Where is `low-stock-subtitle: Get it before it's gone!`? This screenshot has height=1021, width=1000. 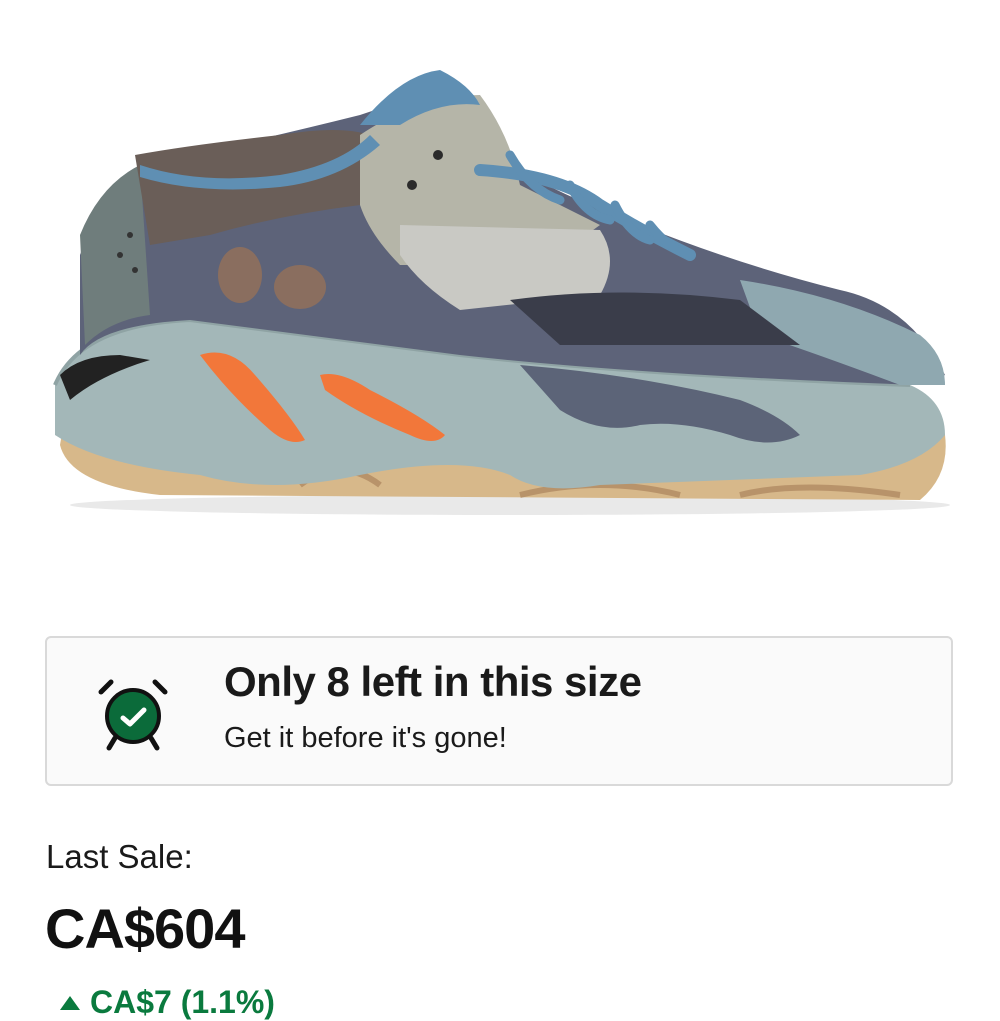 low-stock-subtitle: Get it before it's gone! is located at coordinates (365, 738).